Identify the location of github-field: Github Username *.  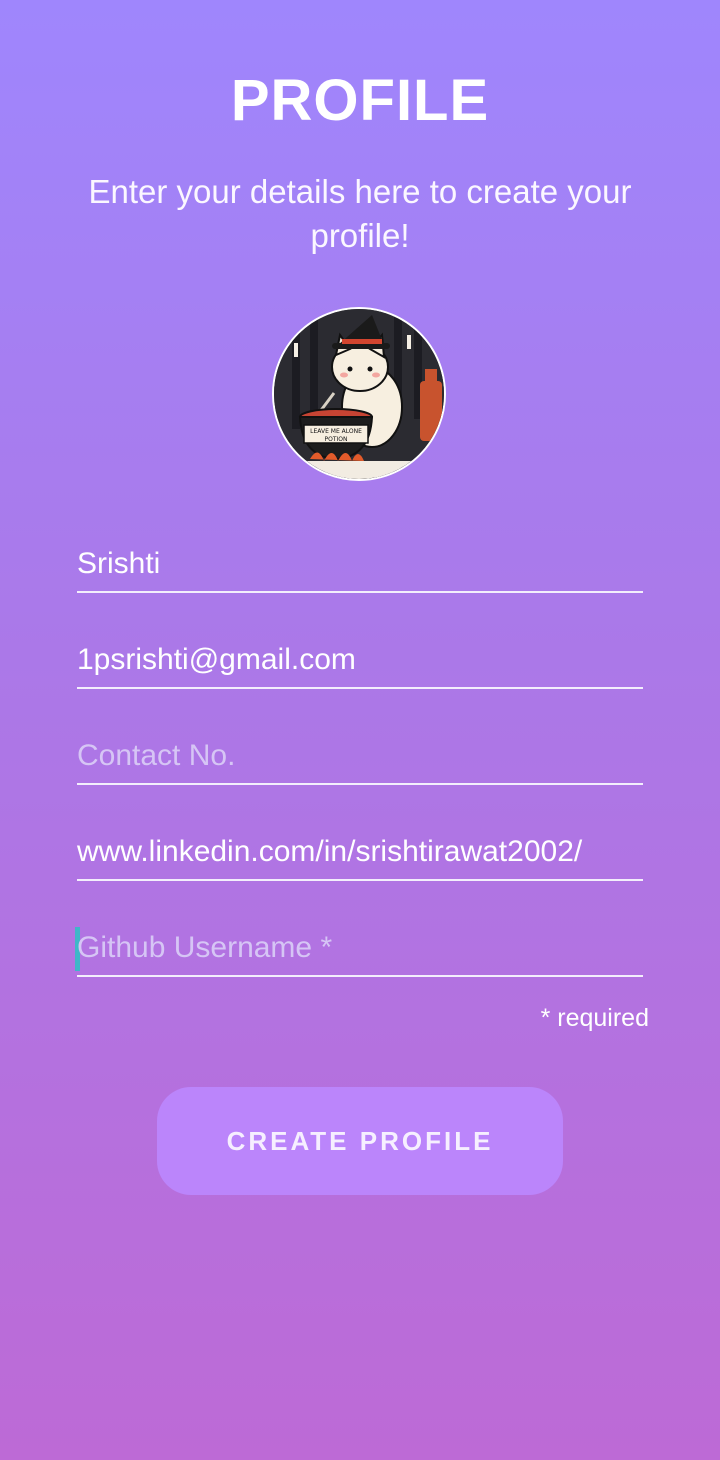
(359, 947).